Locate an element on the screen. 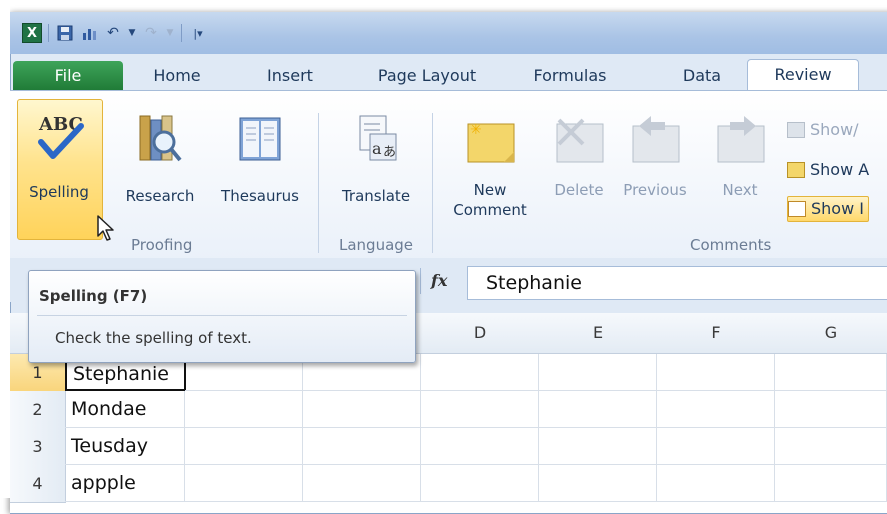 The image size is (887, 514). tab-home: Home is located at coordinates (177, 76).